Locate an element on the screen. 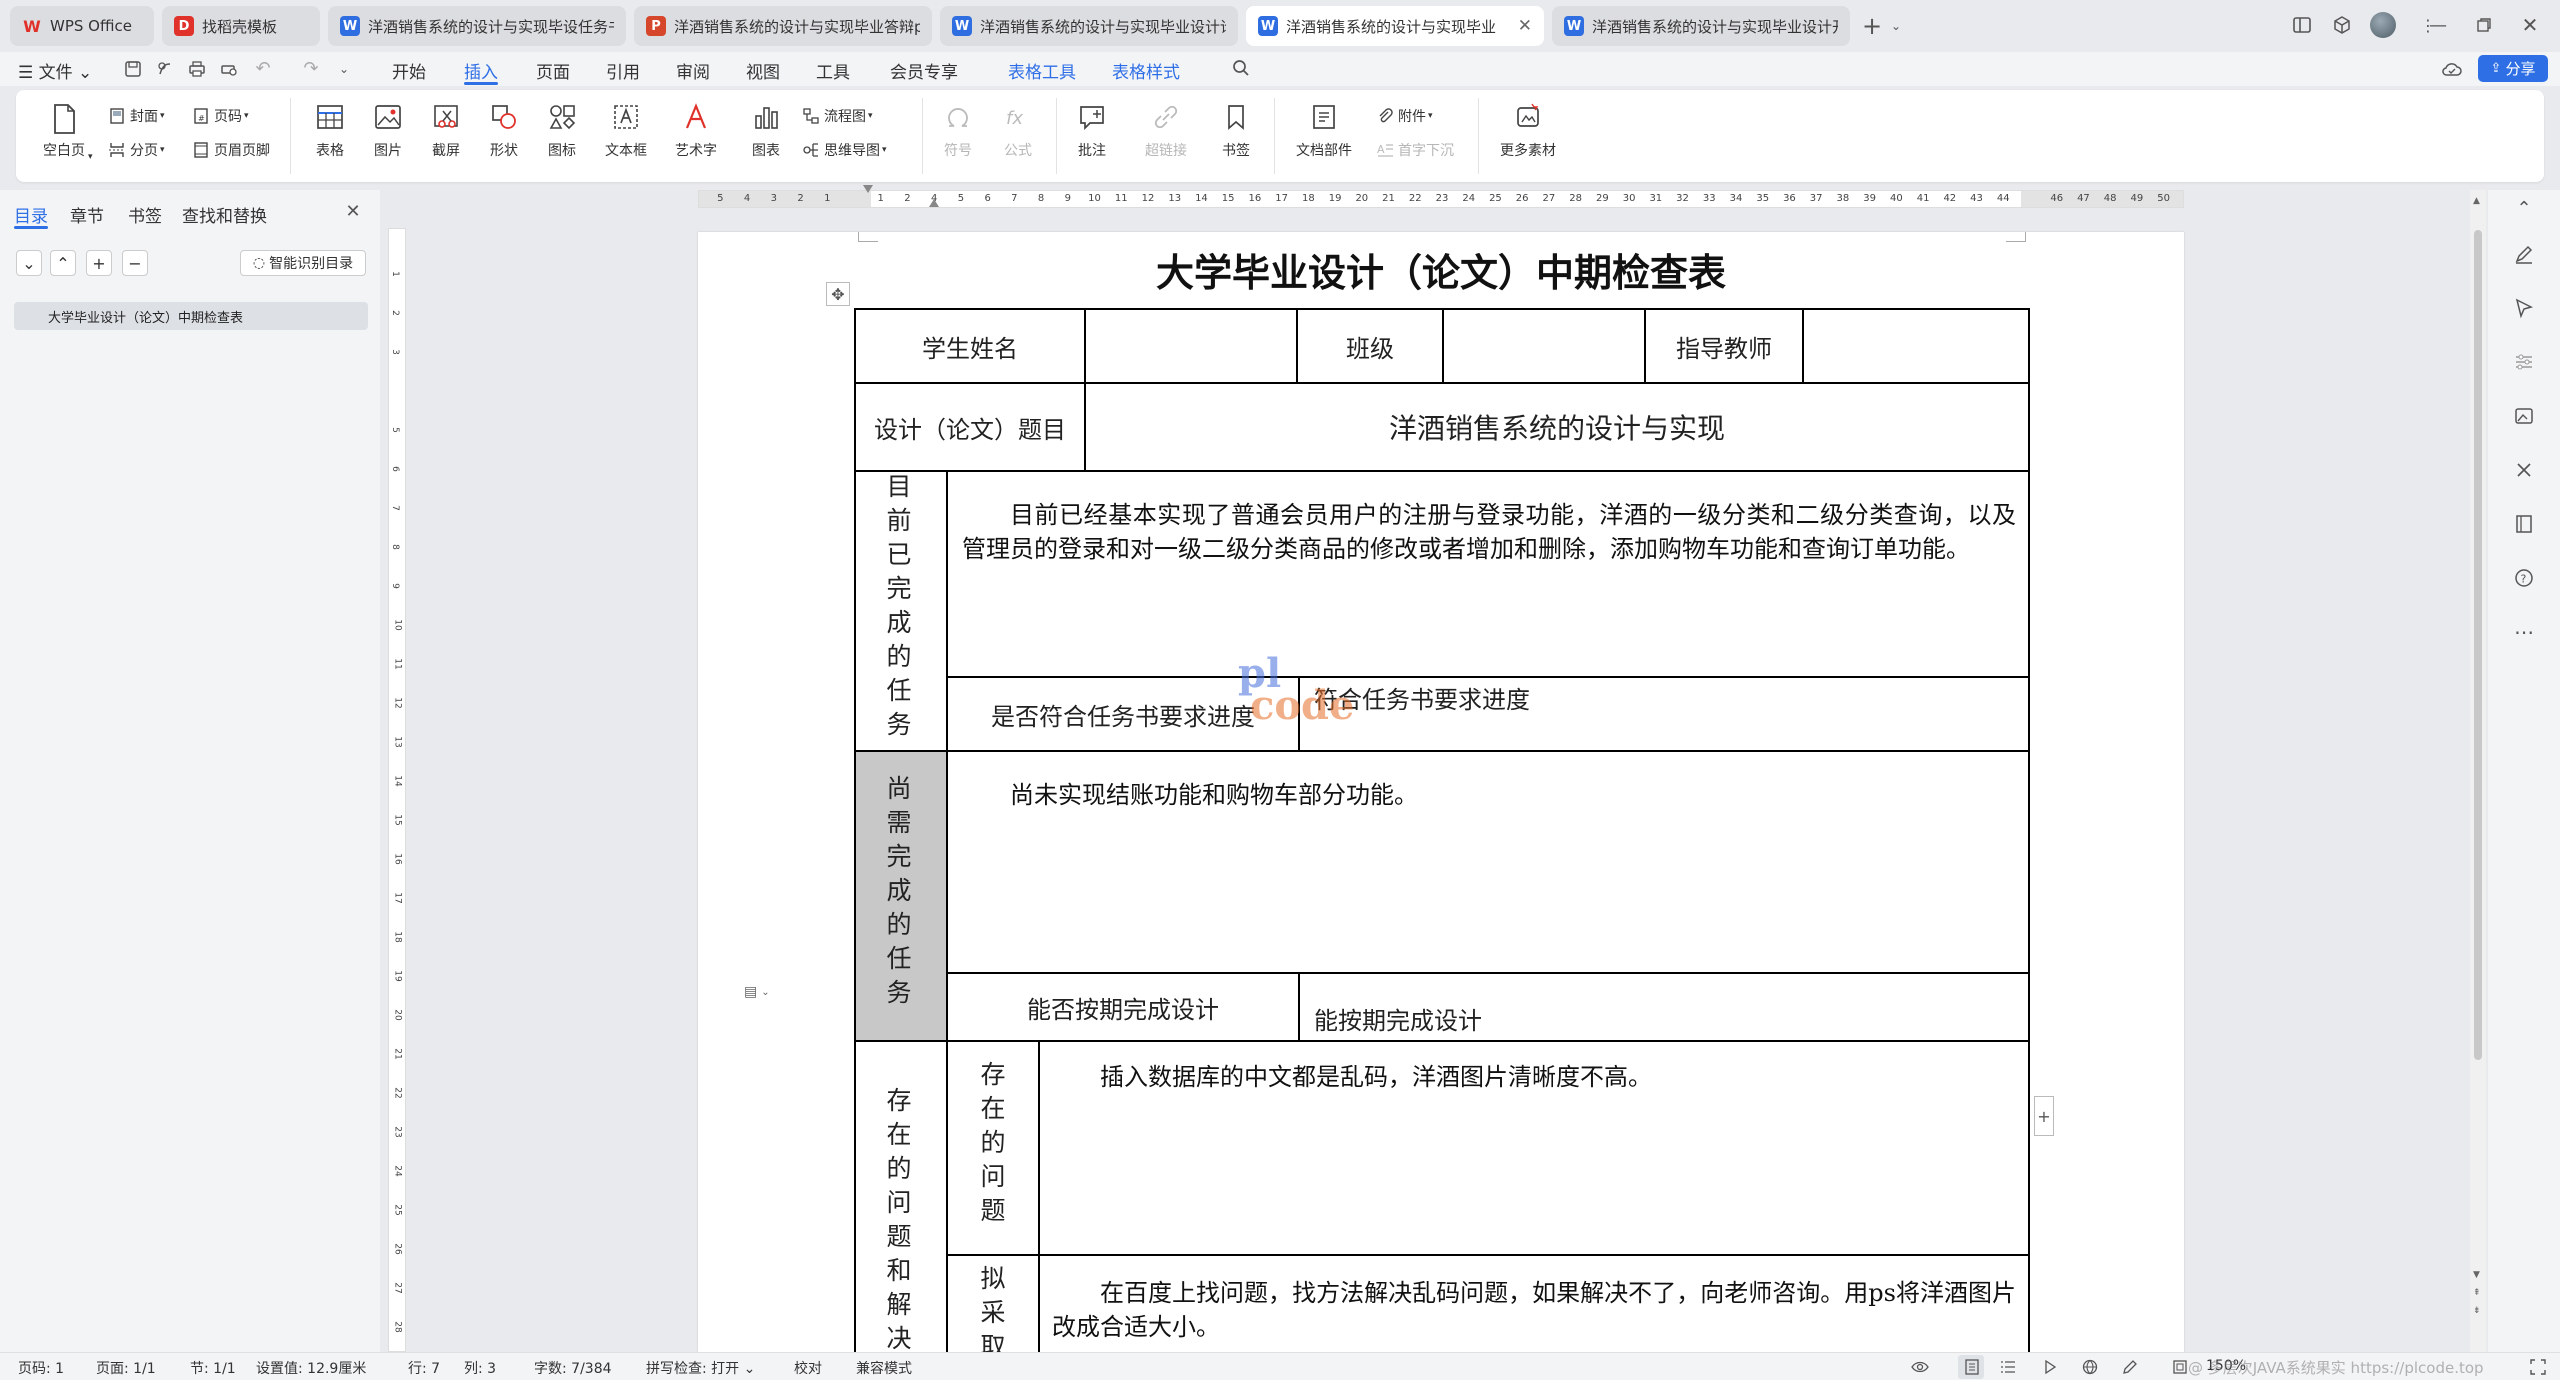  write-mode-icon is located at coordinates (2130, 1367).